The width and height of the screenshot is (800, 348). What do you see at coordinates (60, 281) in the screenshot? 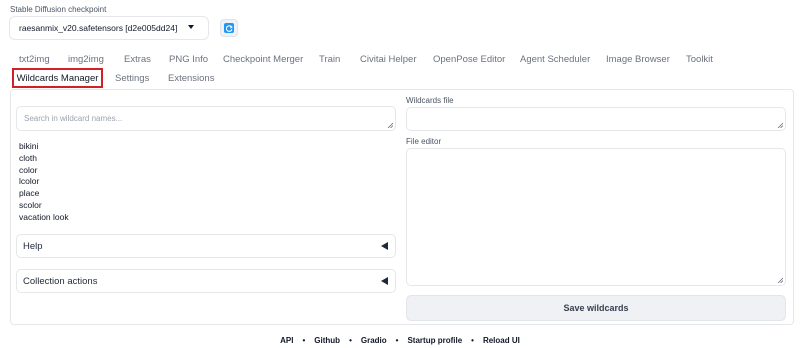
I see `collection-actions-label: Collection actions` at bounding box center [60, 281].